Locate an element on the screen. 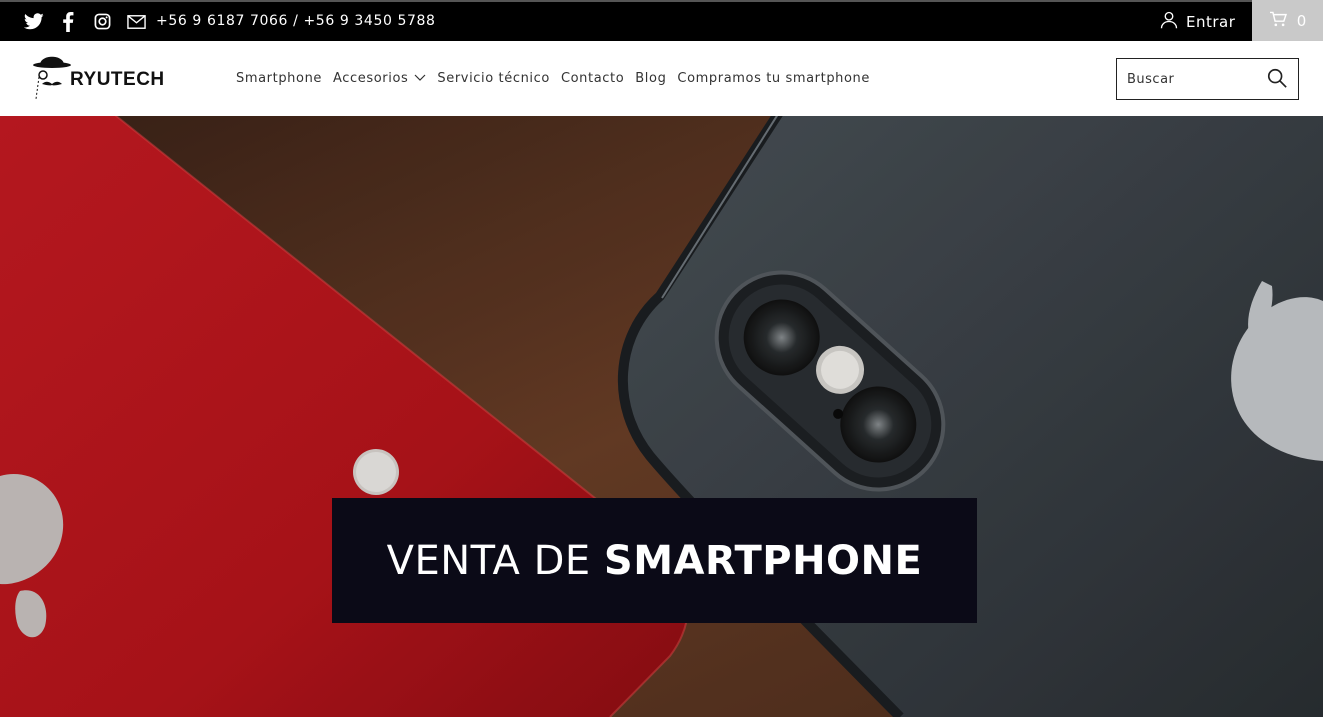 This screenshot has height=717, width=1323. nav-label: Smartphone is located at coordinates (279, 78).